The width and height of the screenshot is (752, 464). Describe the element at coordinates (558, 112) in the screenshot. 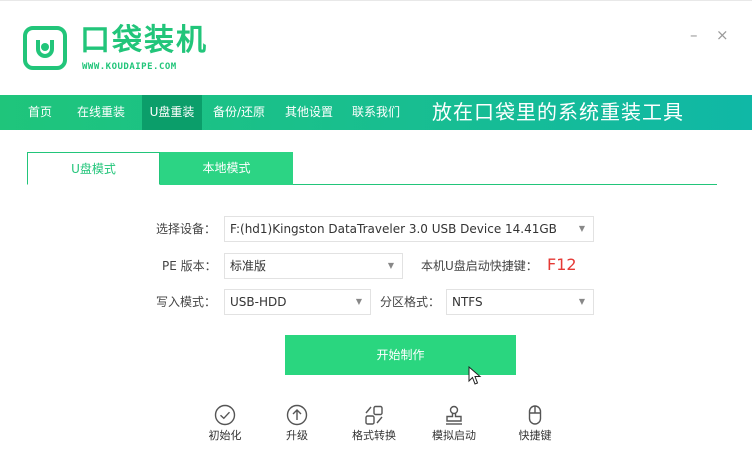

I see `slogan: 放在口袋里的系统重装工具` at that location.